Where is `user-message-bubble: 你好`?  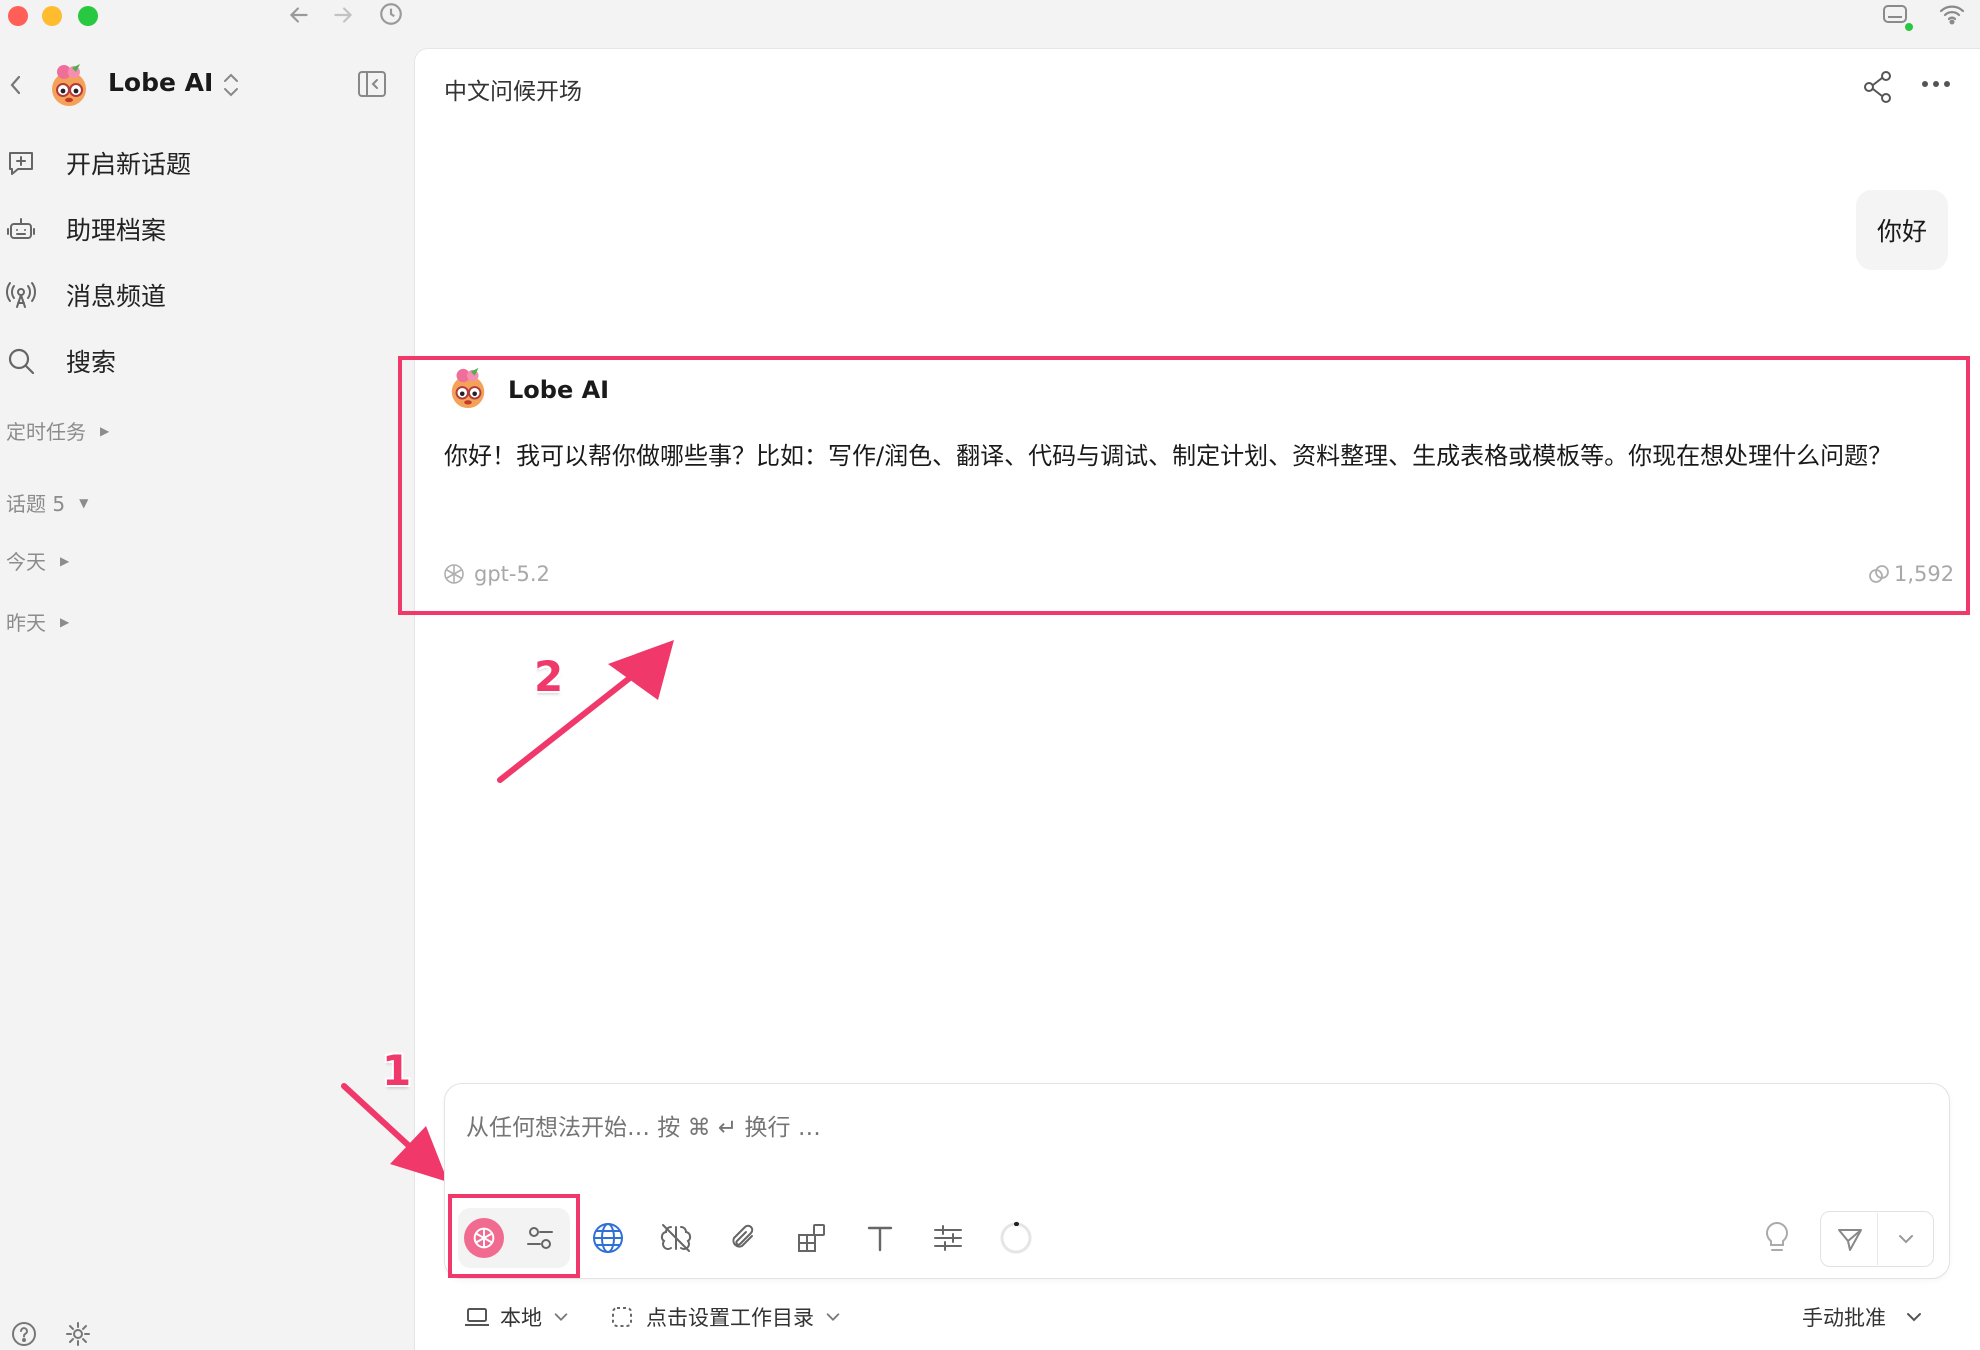
user-message-bubble: 你好 is located at coordinates (1902, 230).